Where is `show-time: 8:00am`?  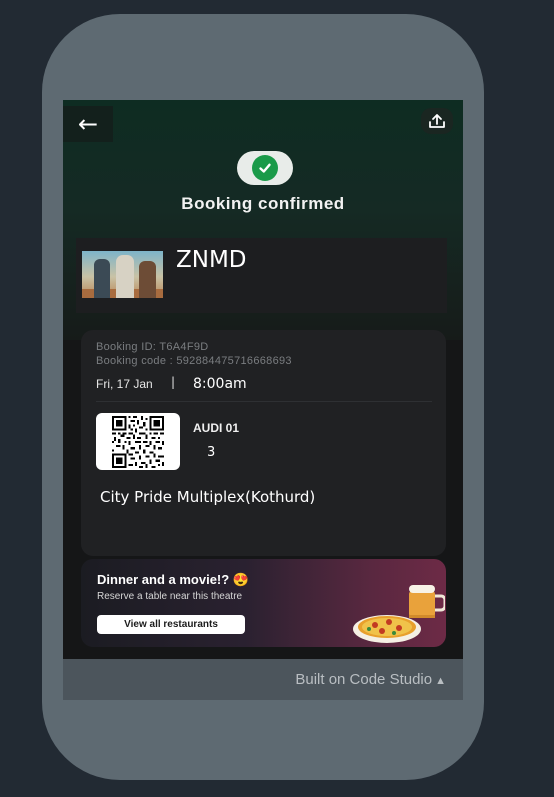 show-time: 8:00am is located at coordinates (220, 384).